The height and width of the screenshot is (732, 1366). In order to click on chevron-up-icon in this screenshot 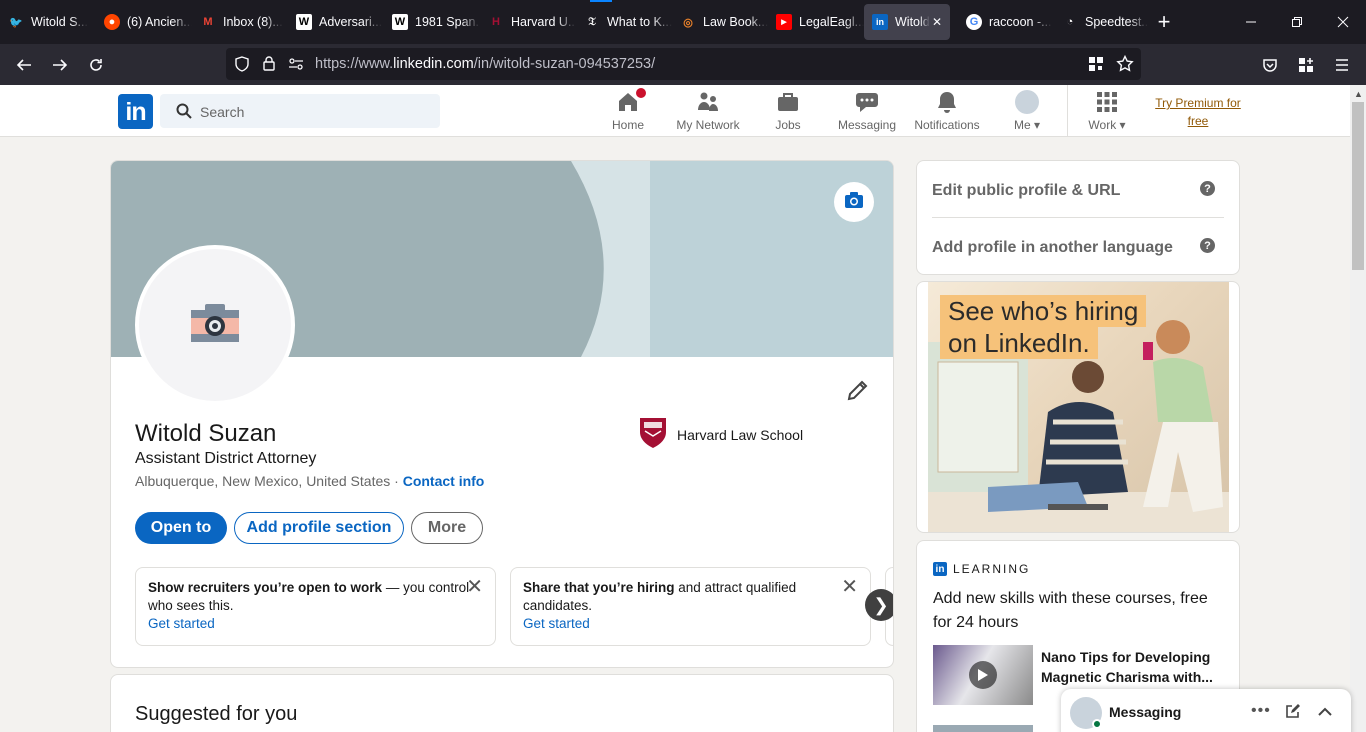, I will do `click(1325, 713)`.